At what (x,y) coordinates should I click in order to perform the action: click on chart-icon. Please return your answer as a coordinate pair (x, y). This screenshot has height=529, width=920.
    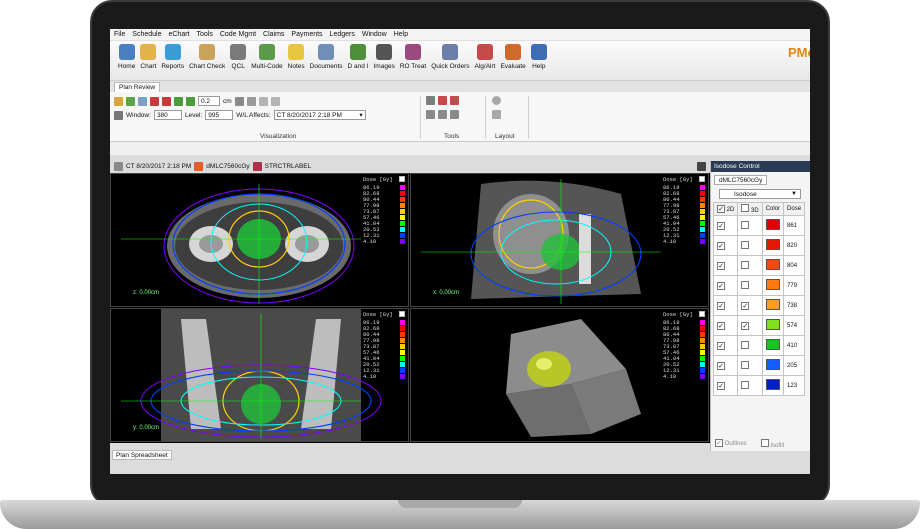
    Looking at the image, I should click on (442, 114).